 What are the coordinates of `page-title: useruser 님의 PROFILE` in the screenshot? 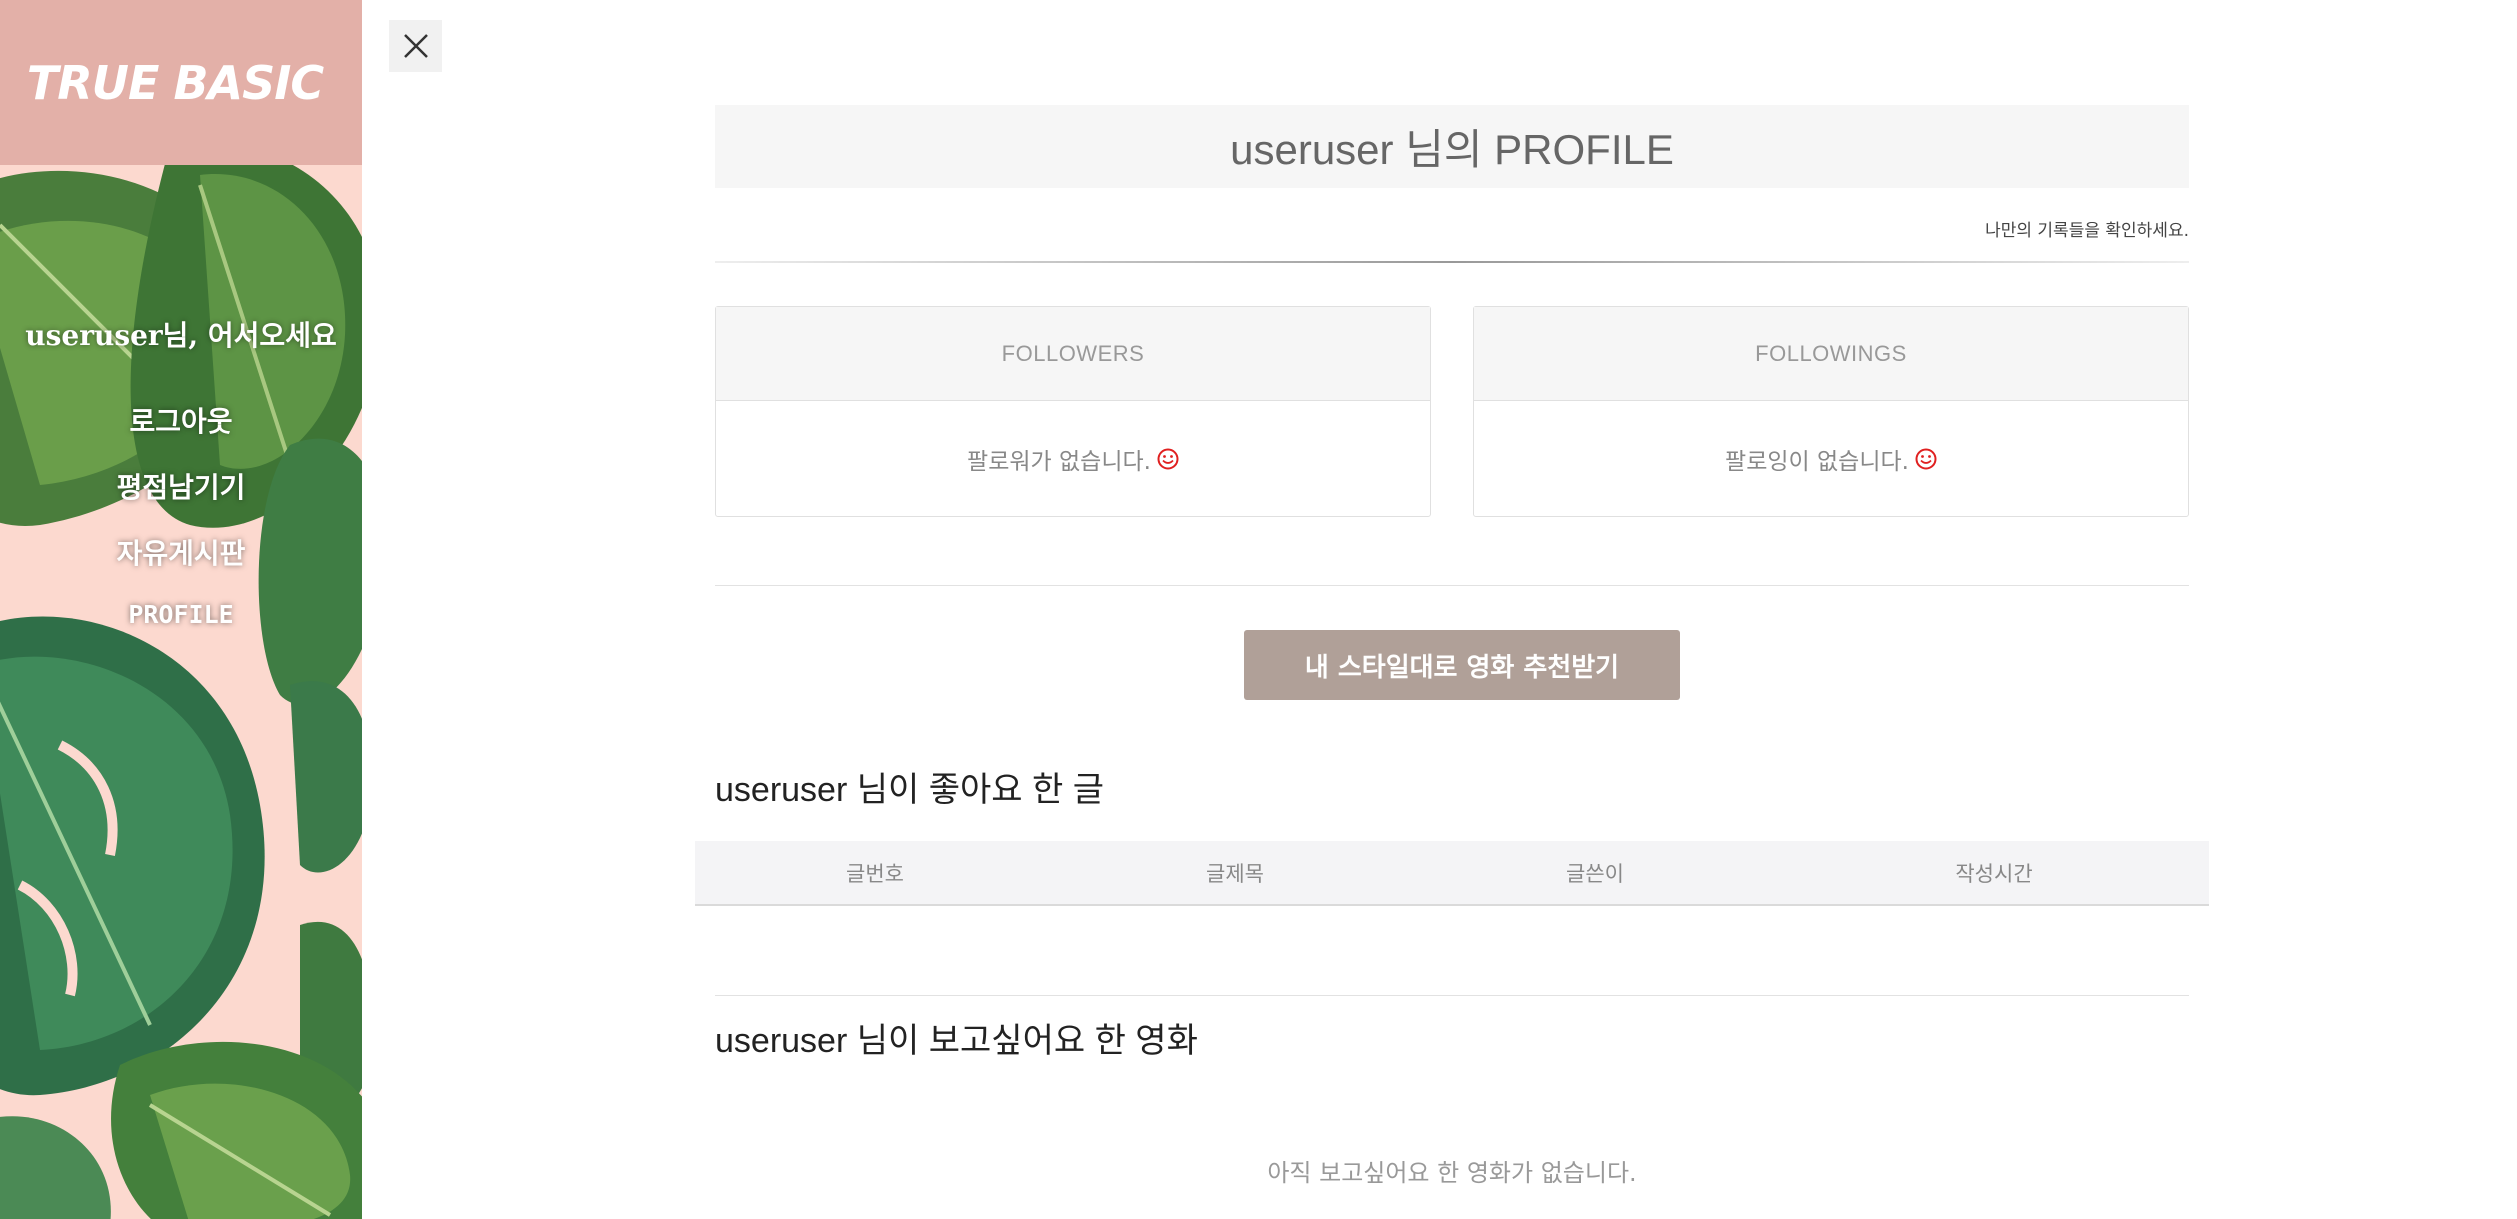 It's located at (1452, 149).